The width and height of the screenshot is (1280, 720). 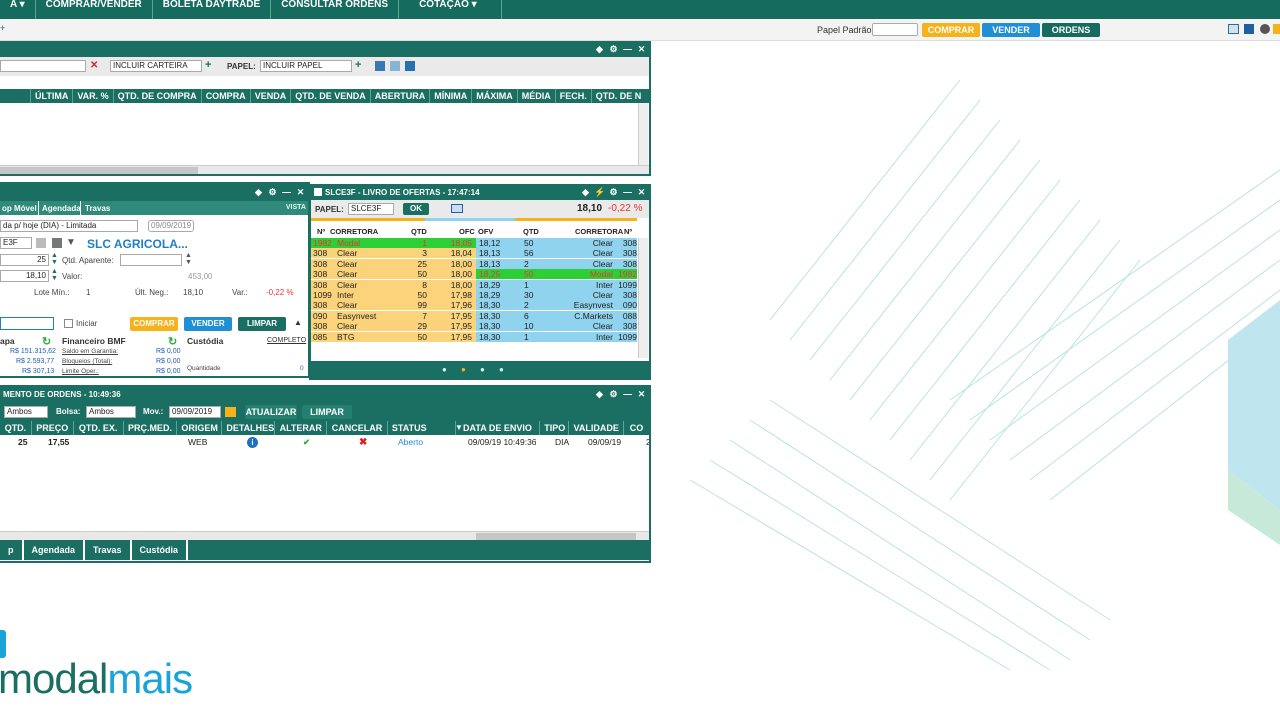 I want to click on cancel-icon: ✖, so click(x=363, y=442).